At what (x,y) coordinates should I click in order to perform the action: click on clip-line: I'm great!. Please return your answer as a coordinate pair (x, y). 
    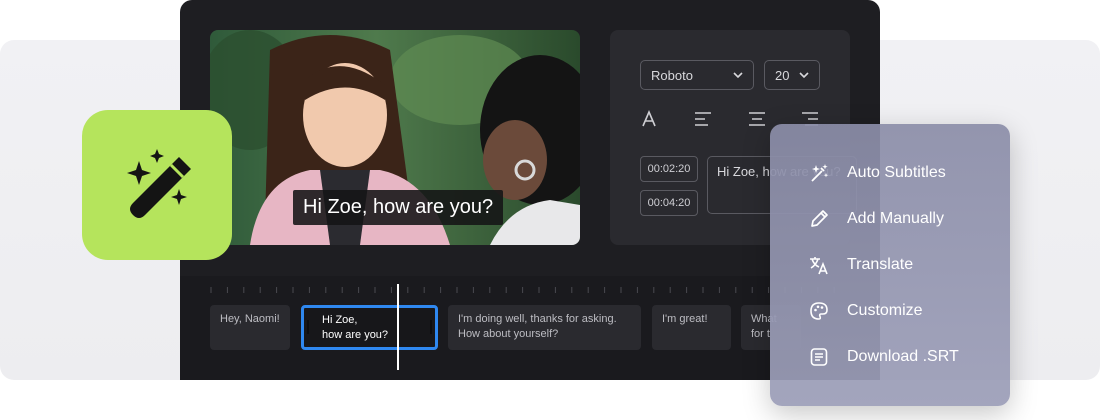
    Looking at the image, I should click on (685, 319).